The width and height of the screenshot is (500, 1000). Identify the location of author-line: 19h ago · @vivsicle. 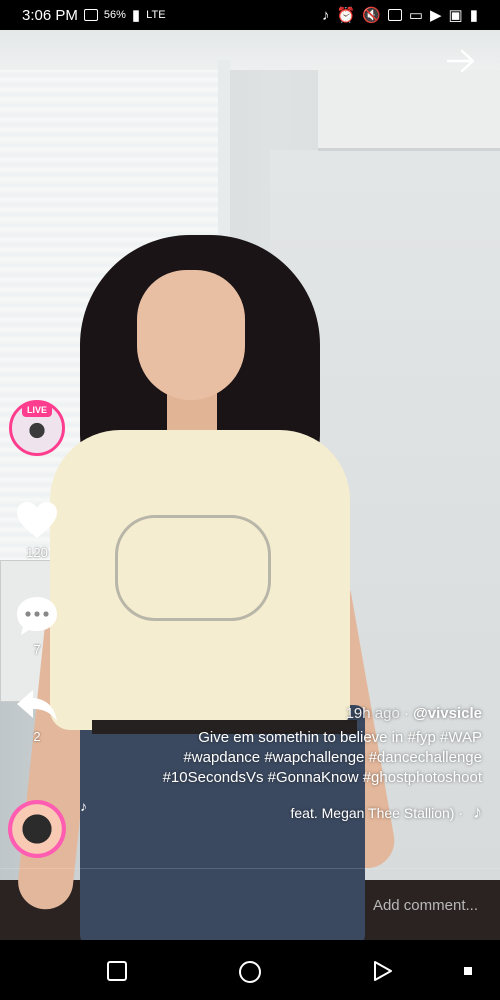
(317, 713).